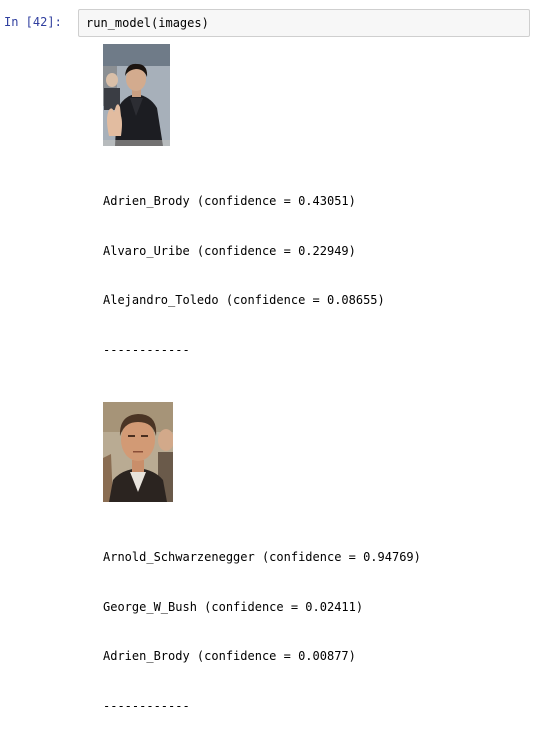  What do you see at coordinates (33, 22) in the screenshot?
I see `input-prompt: In [42]:` at bounding box center [33, 22].